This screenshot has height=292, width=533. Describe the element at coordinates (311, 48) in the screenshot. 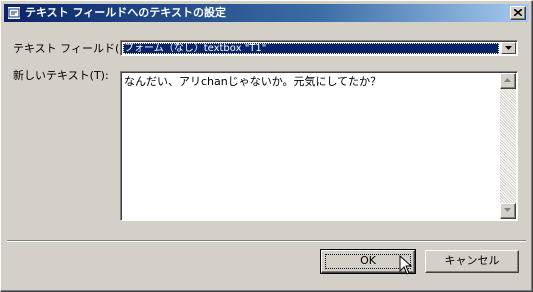

I see `text-field-selected-value: フォーム（なし）textbox "T1"` at that location.